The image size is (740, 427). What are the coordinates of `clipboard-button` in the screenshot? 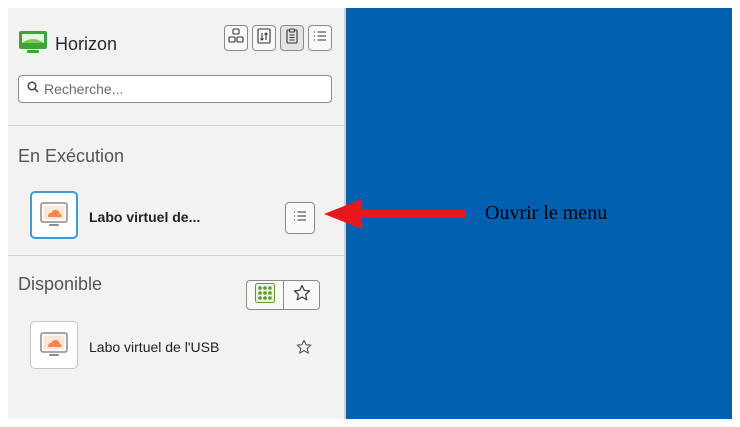 It's located at (292, 38).